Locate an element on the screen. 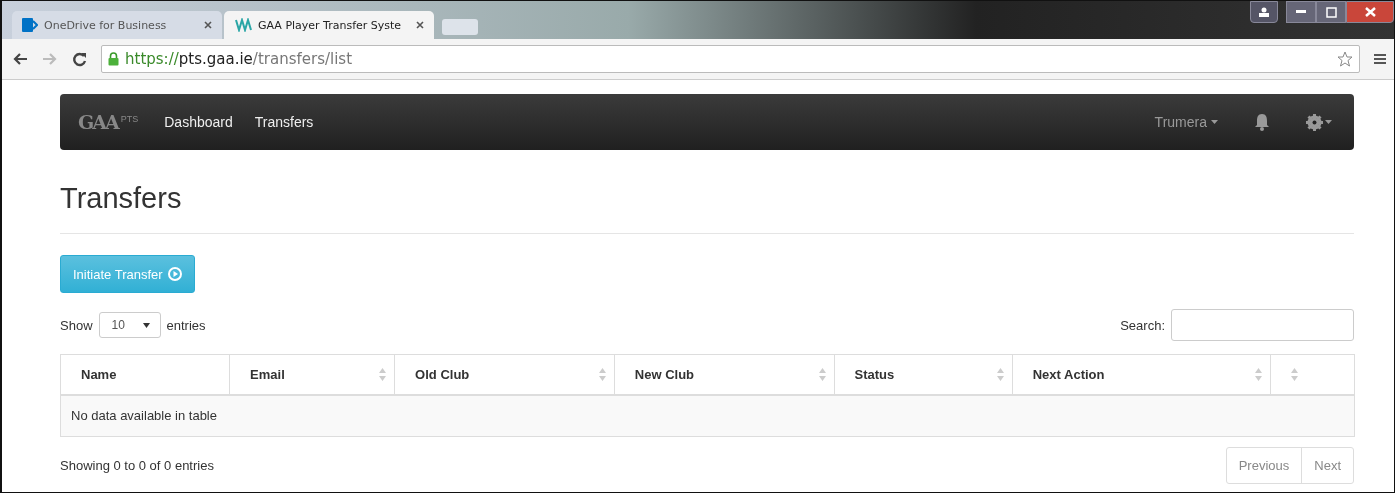  address-bar: https://pts.gaa.ie/transfers/list is located at coordinates (730, 59).